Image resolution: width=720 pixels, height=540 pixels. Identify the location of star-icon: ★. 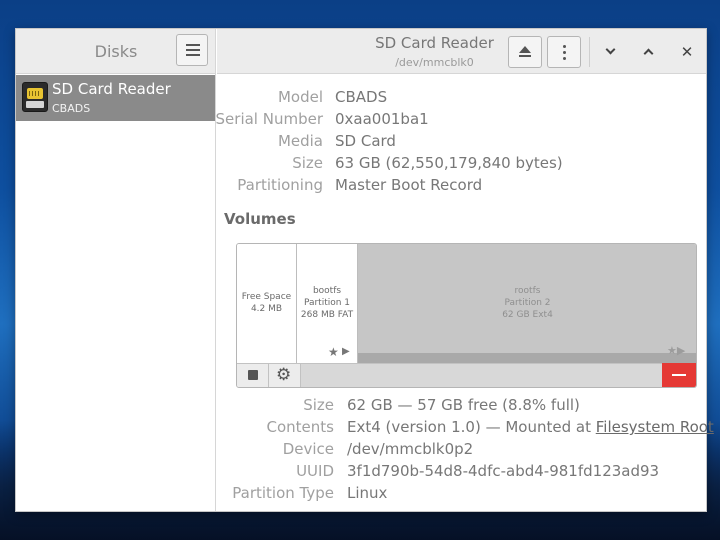
(333, 352).